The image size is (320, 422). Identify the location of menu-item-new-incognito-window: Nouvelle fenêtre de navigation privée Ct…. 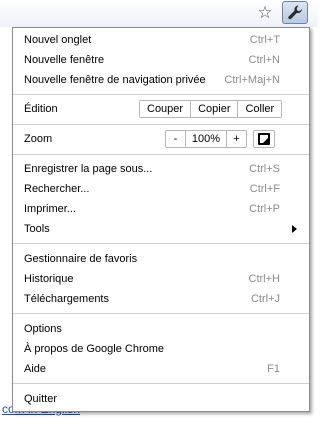
(161, 80).